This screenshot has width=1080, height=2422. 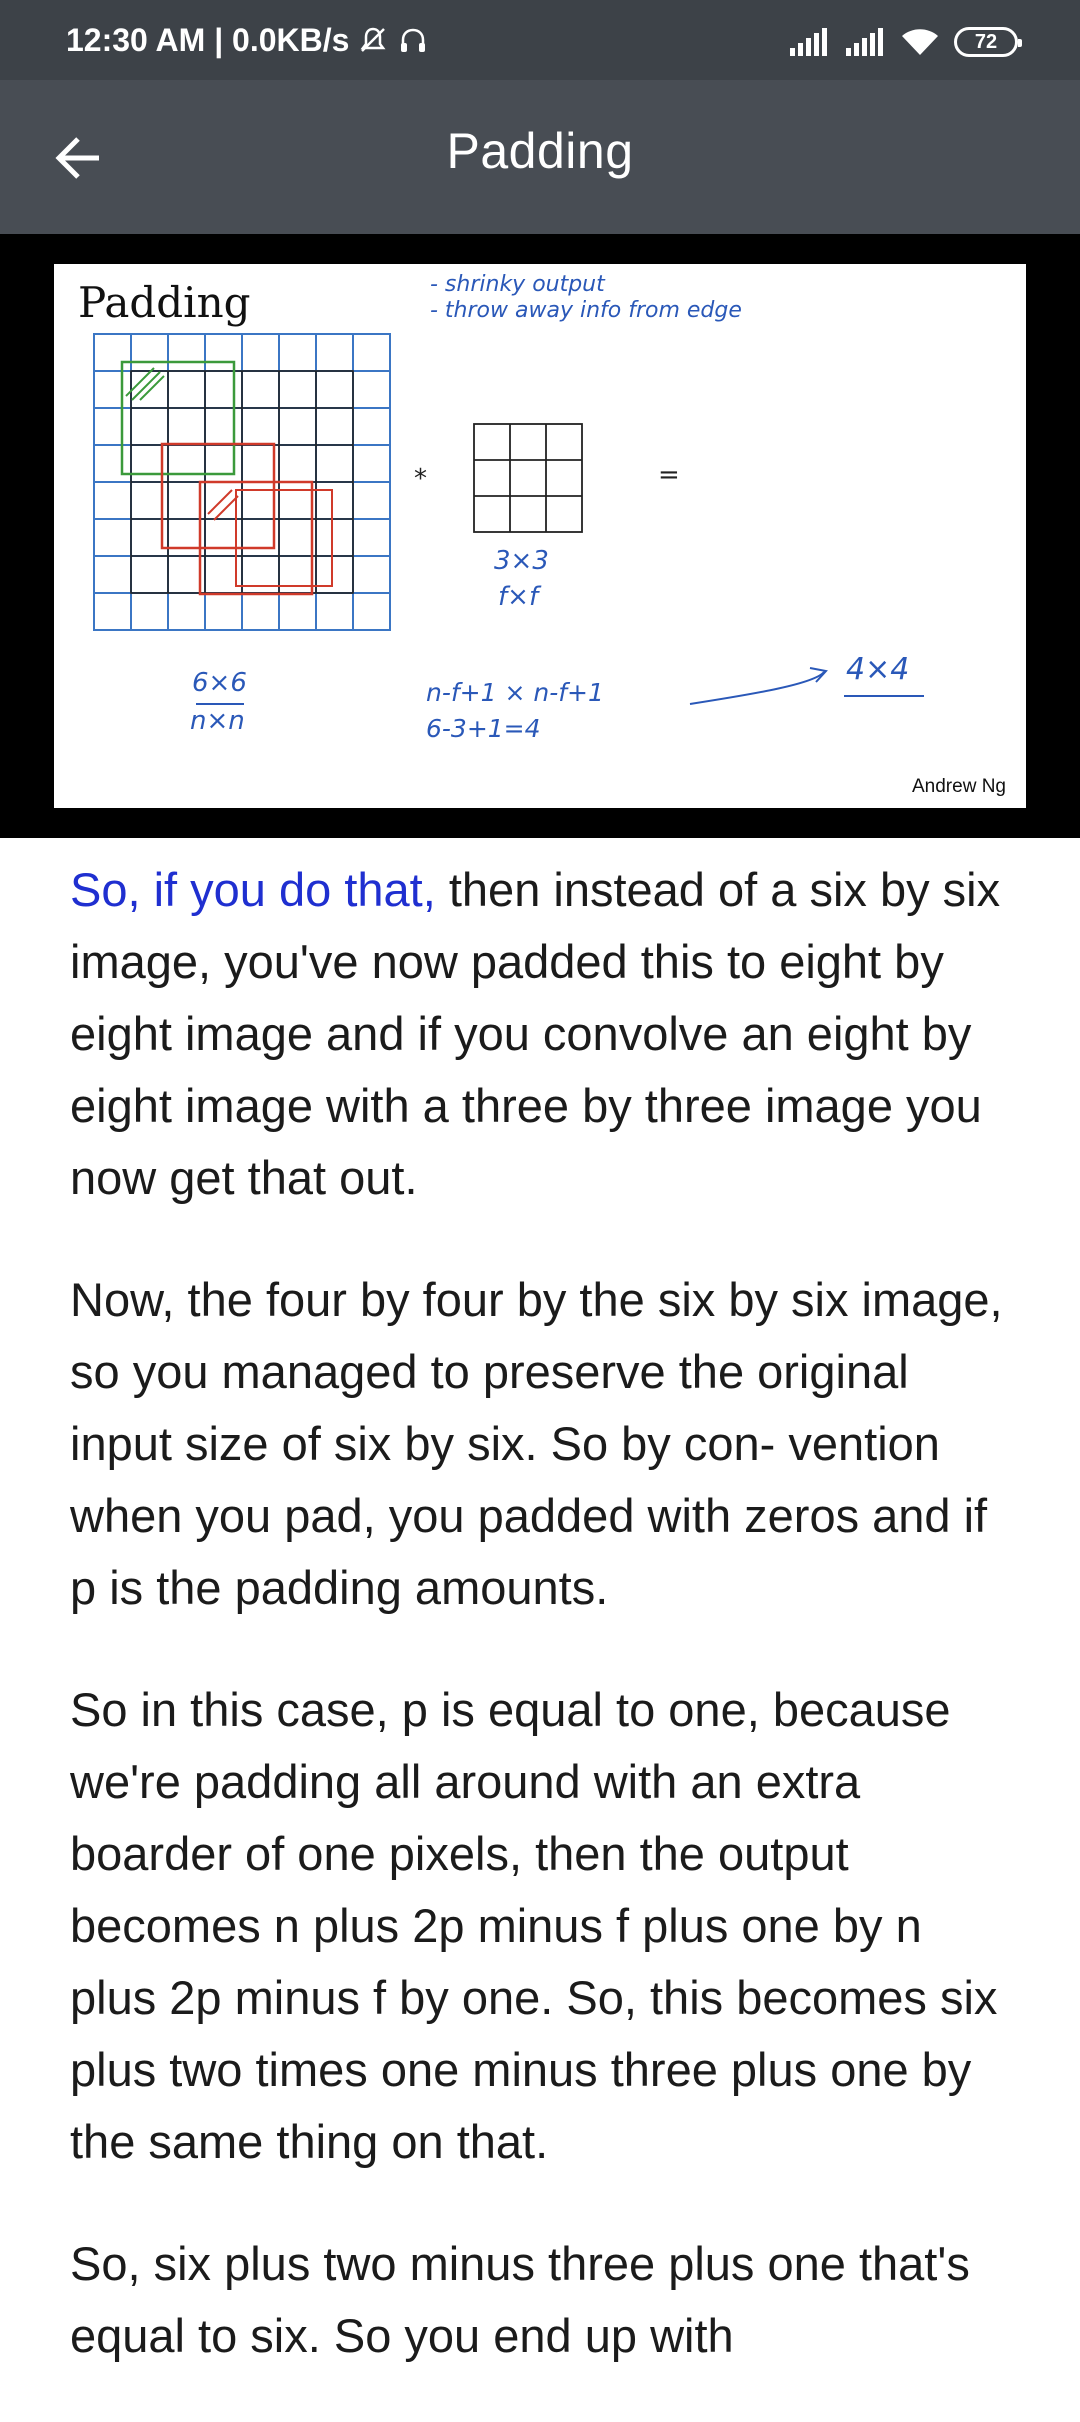 I want to click on slide-title: Padding, so click(x=164, y=302).